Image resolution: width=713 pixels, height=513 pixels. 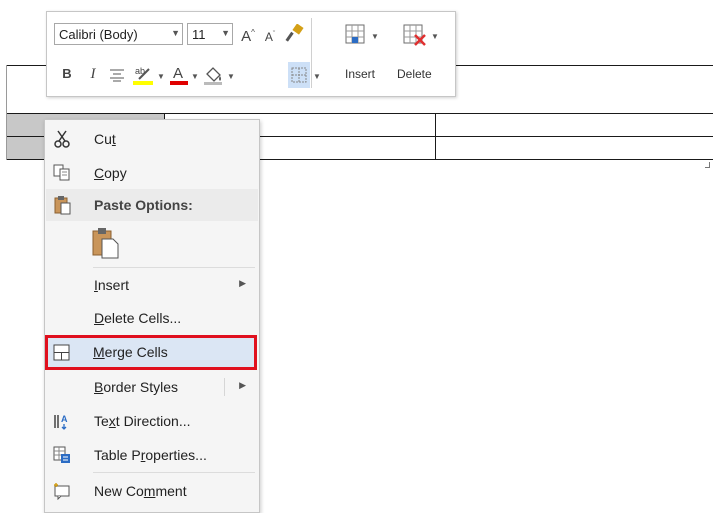 What do you see at coordinates (144, 75) in the screenshot?
I see `highlight-icon: ab` at bounding box center [144, 75].